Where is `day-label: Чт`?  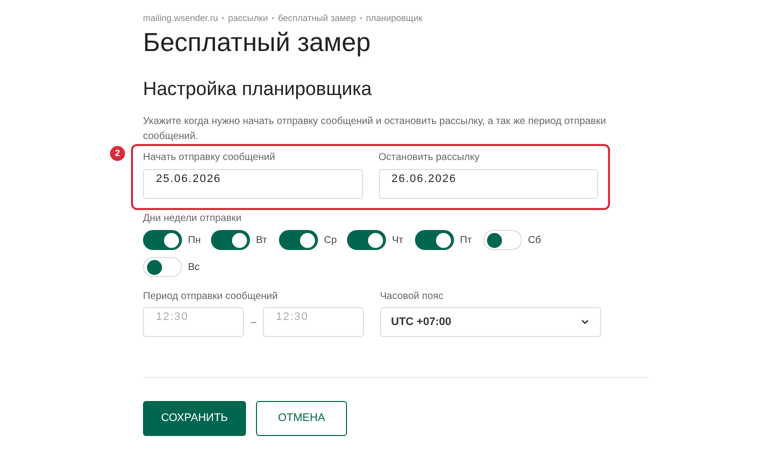 day-label: Чт is located at coordinates (398, 241).